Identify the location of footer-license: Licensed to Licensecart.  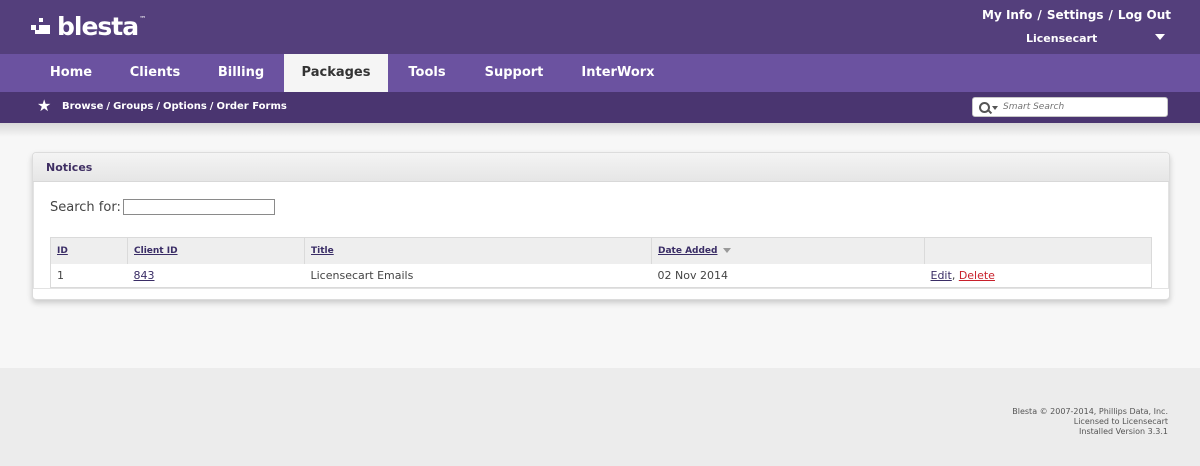
(1120, 421).